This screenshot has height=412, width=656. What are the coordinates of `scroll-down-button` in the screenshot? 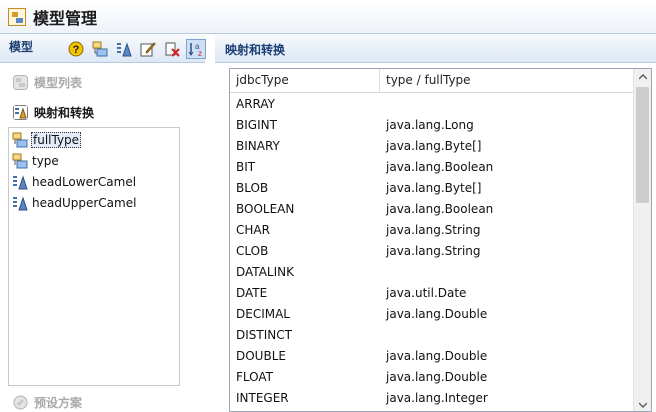 It's located at (642, 404).